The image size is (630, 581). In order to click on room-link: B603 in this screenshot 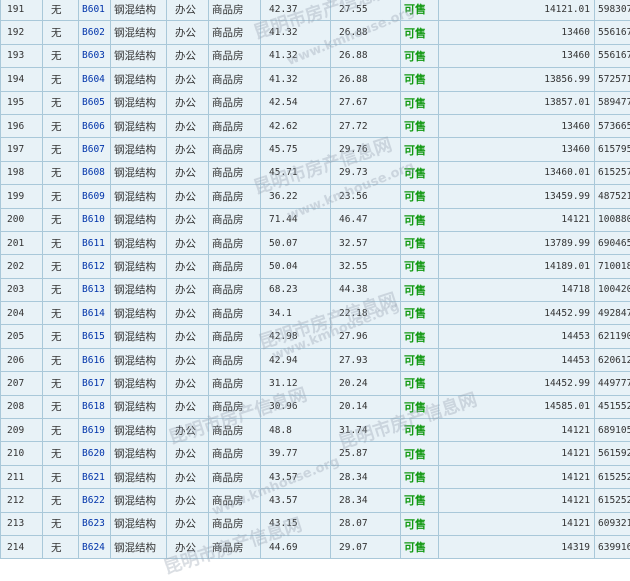, I will do `click(94, 56)`.